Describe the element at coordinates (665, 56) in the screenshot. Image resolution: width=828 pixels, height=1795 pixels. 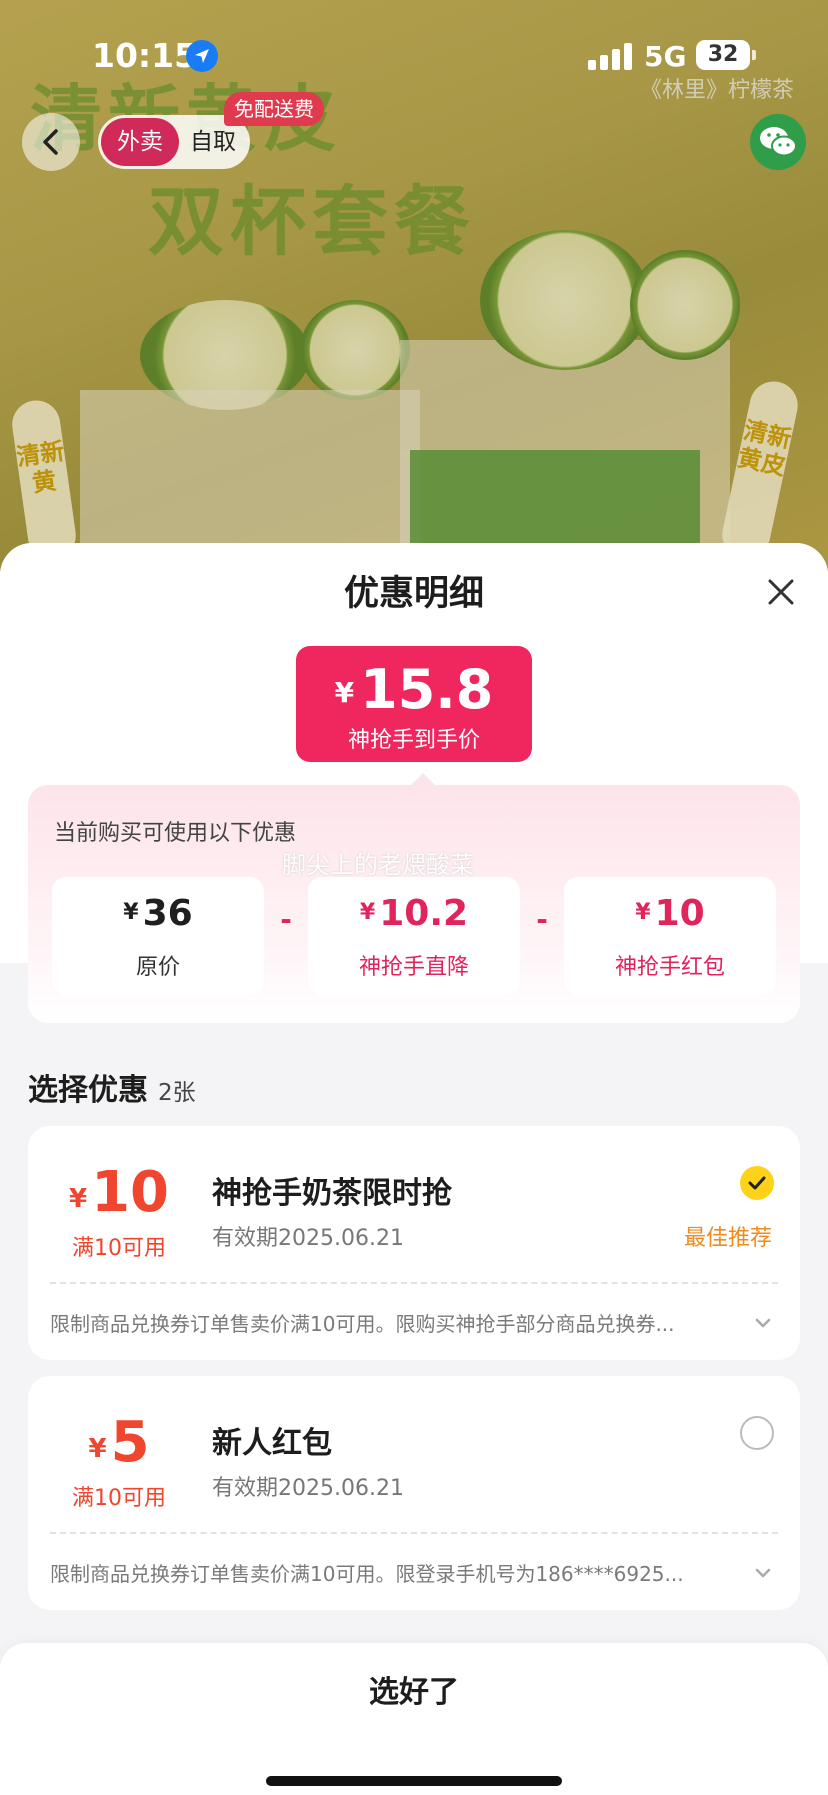
I see `network-type: 5G` at that location.